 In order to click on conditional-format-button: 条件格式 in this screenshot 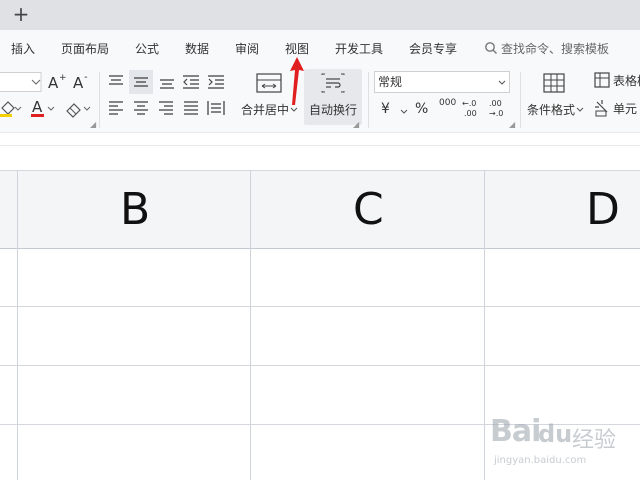, I will do `click(551, 110)`.